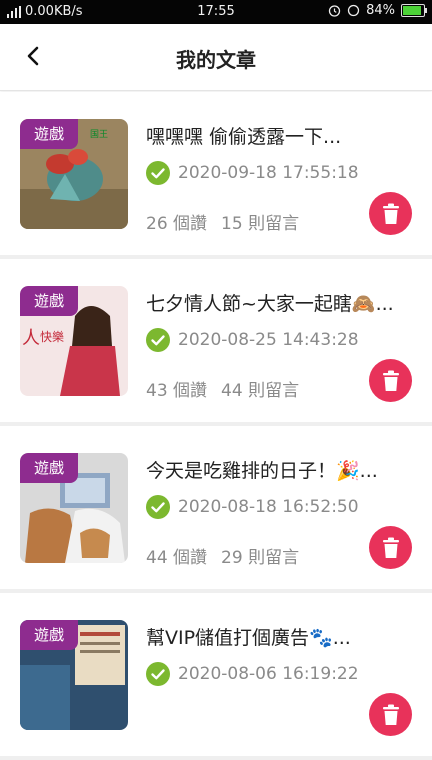 The width and height of the screenshot is (432, 760). Describe the element at coordinates (260, 224) in the screenshot. I see `comment-count: 15 則留言` at that location.